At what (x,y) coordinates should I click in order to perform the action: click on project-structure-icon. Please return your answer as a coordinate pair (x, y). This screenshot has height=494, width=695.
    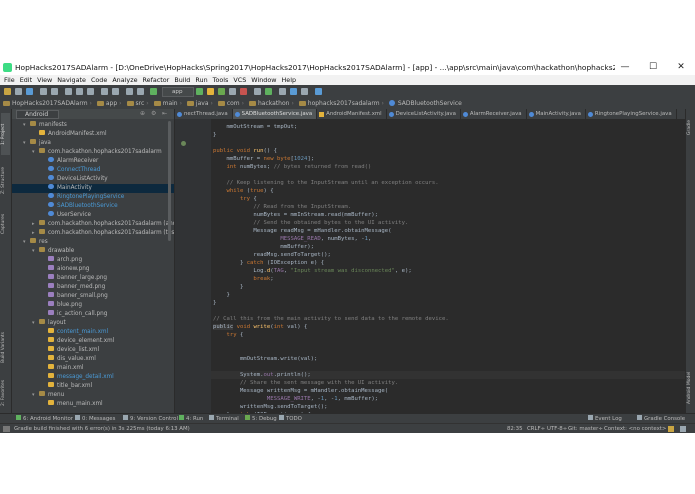
    Looking at the image, I should click on (282, 91).